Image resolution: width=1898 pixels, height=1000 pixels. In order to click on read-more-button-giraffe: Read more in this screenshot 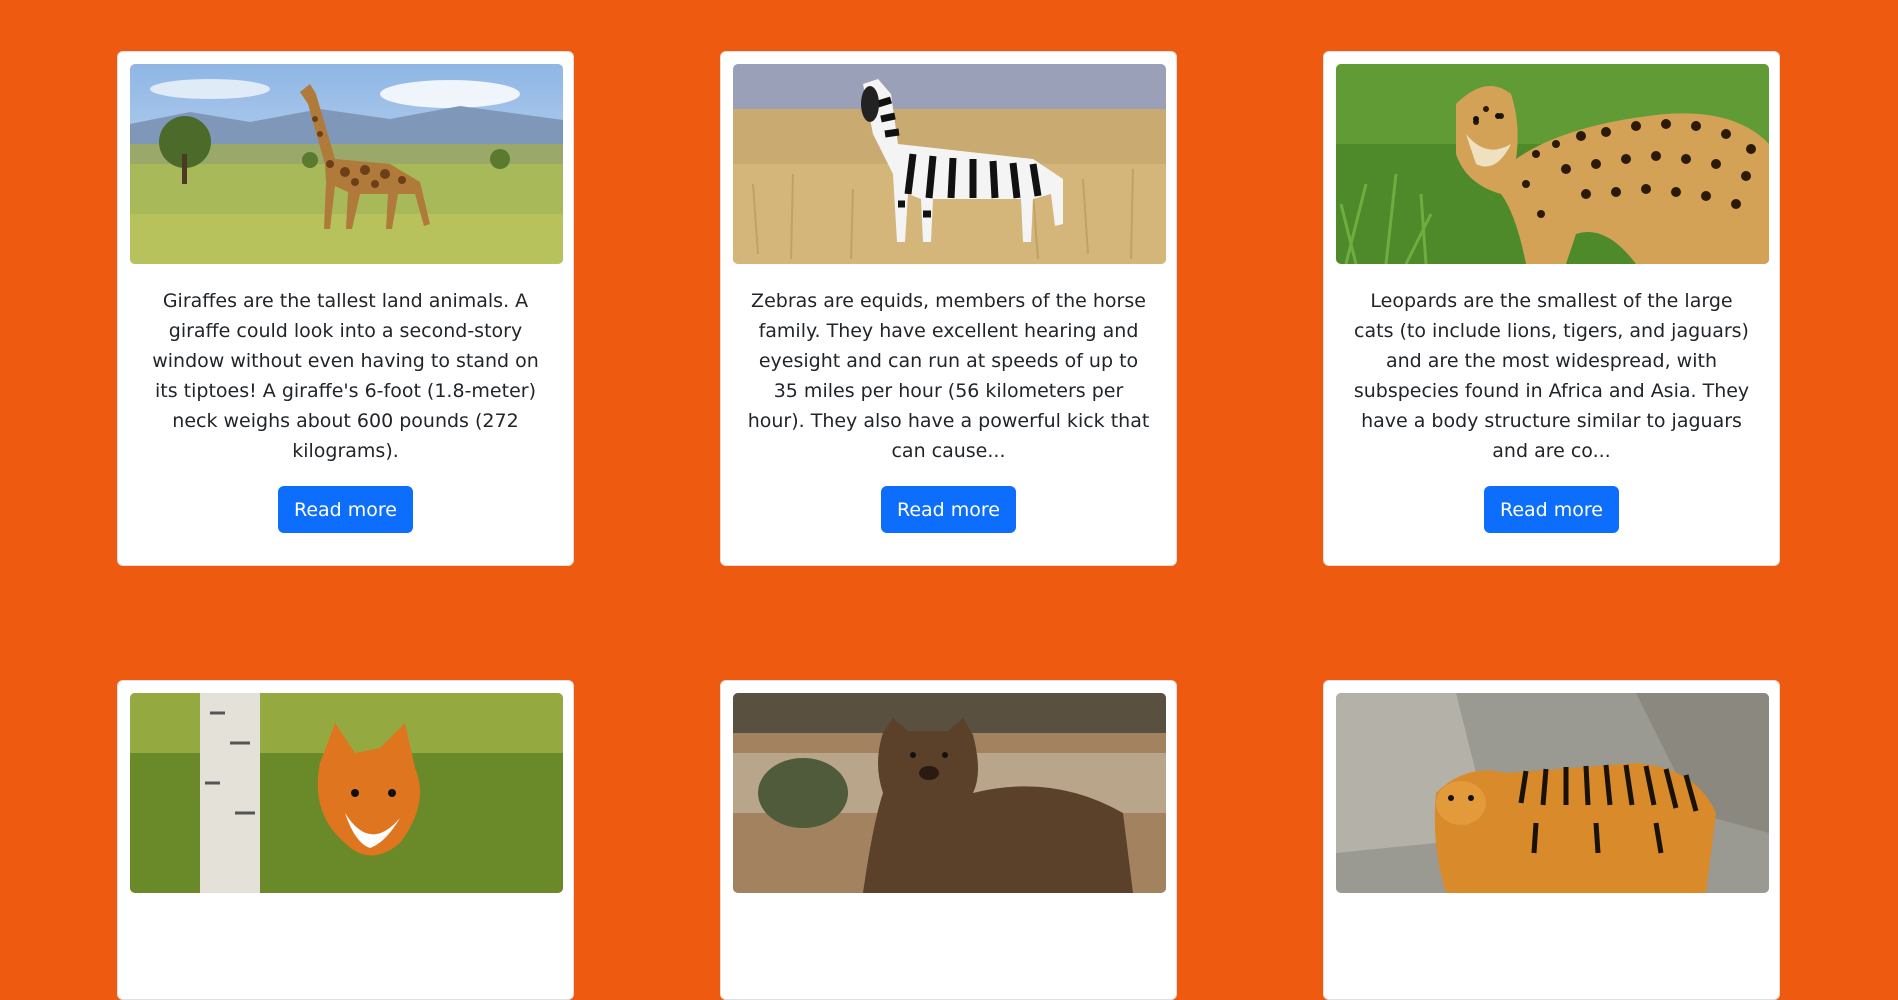, I will do `click(345, 509)`.